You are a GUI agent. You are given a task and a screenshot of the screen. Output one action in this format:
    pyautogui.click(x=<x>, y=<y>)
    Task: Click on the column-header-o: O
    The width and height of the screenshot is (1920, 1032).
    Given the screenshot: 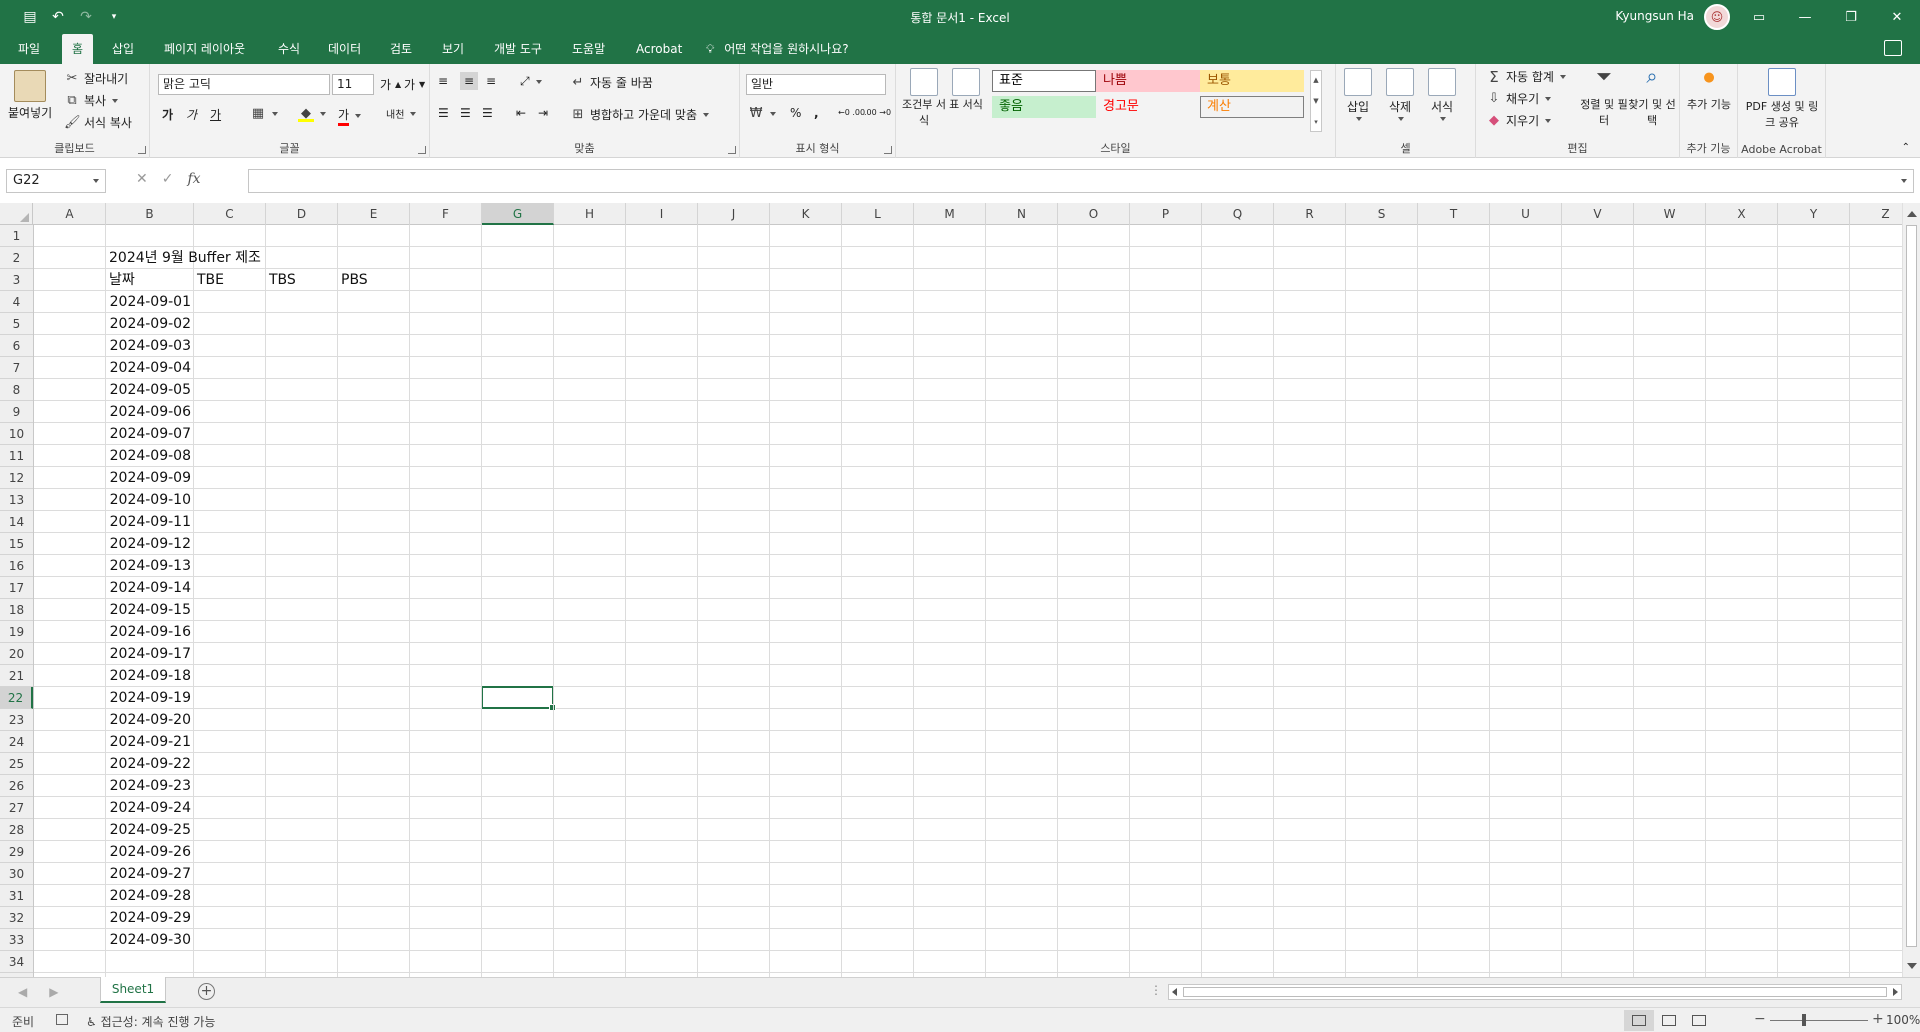 What is the action you would take?
    pyautogui.click(x=1094, y=214)
    